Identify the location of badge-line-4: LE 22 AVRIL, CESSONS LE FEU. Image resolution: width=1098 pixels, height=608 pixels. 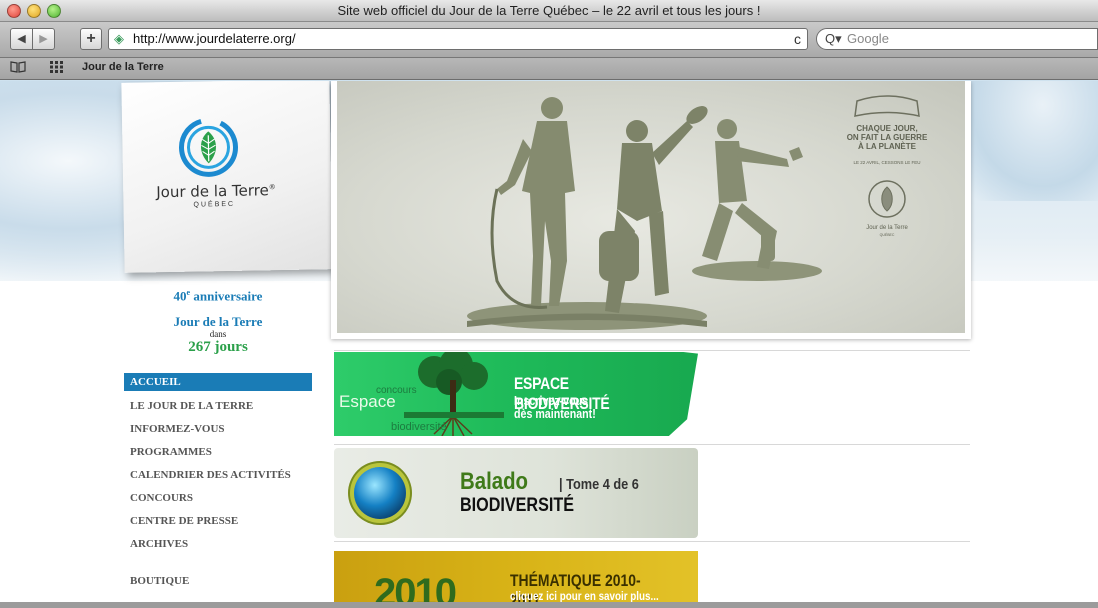
(887, 162).